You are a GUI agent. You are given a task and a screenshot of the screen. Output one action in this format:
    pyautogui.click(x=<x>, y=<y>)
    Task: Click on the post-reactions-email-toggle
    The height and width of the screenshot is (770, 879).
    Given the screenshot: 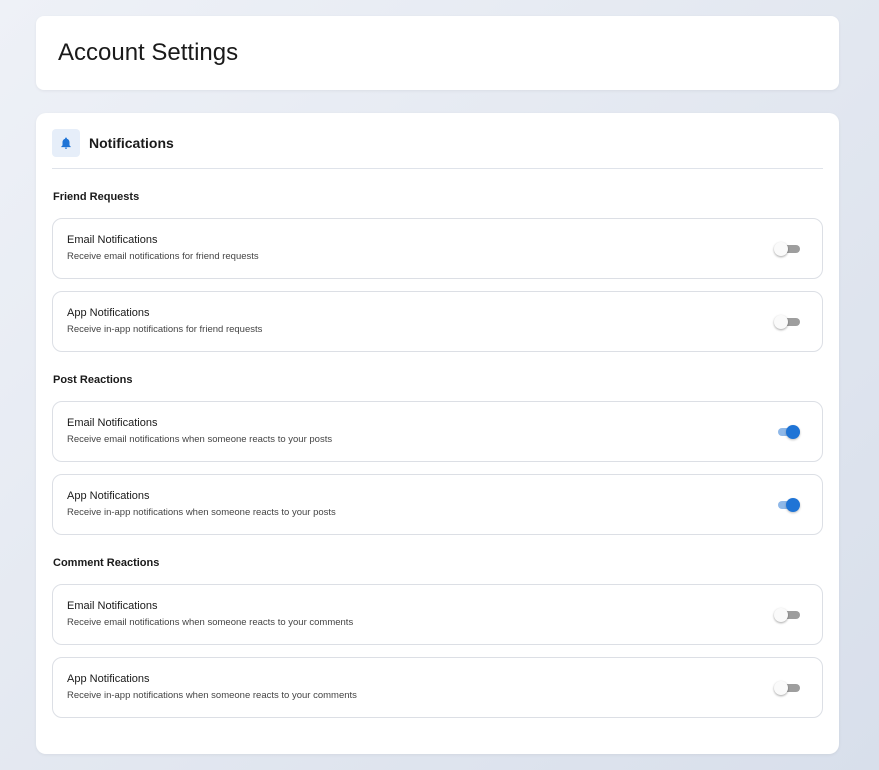 What is the action you would take?
    pyautogui.click(x=788, y=432)
    